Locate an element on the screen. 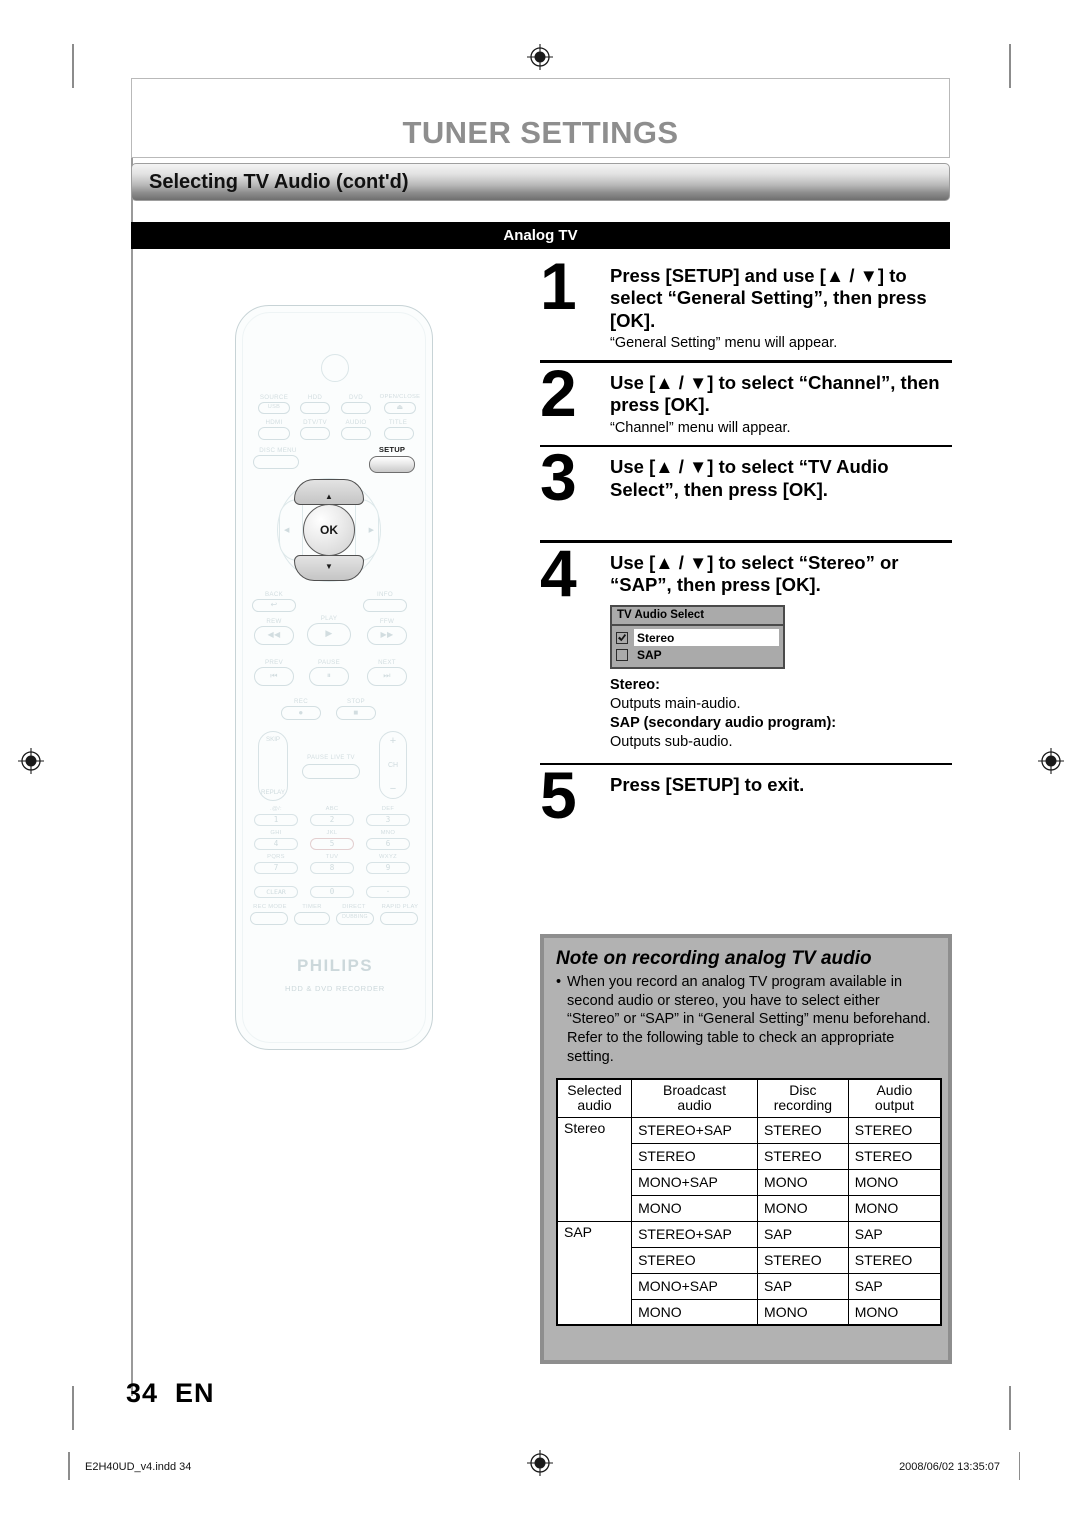 The image size is (1080, 1528). key-8: 8 is located at coordinates (332, 868).